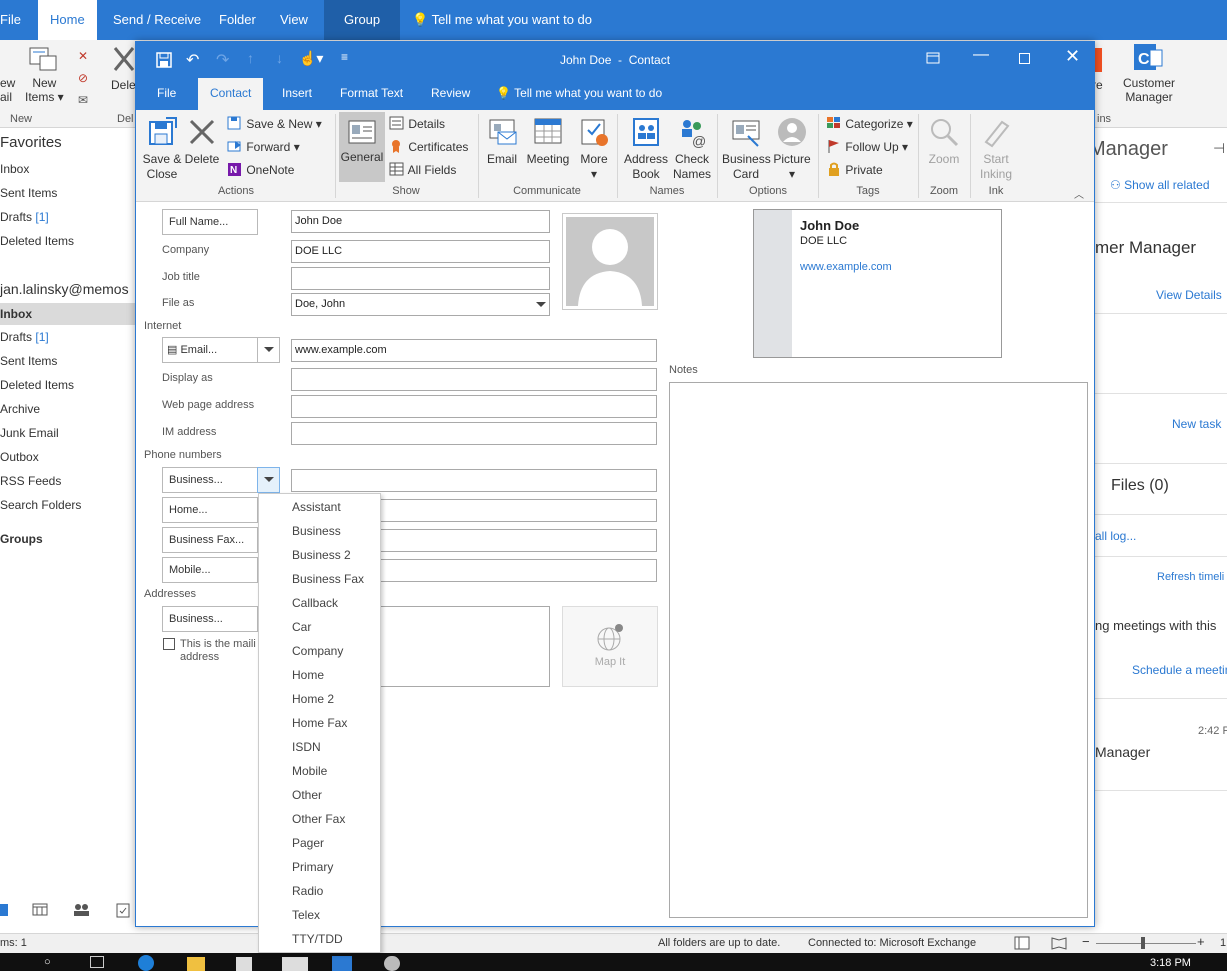 The image size is (1227, 971). Describe the element at coordinates (1149, 90) in the screenshot. I see `customer-manager-button: Customer Manager` at that location.